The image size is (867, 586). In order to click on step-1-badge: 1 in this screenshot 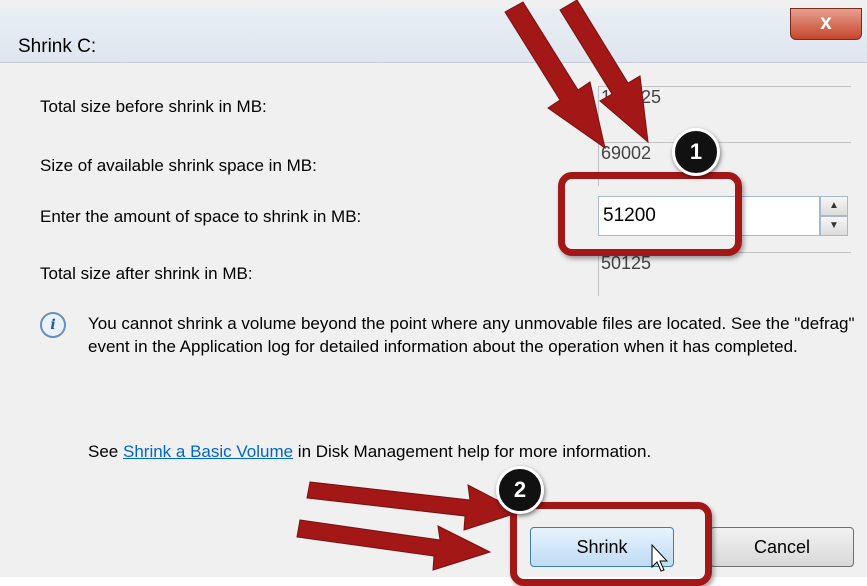, I will do `click(696, 152)`.